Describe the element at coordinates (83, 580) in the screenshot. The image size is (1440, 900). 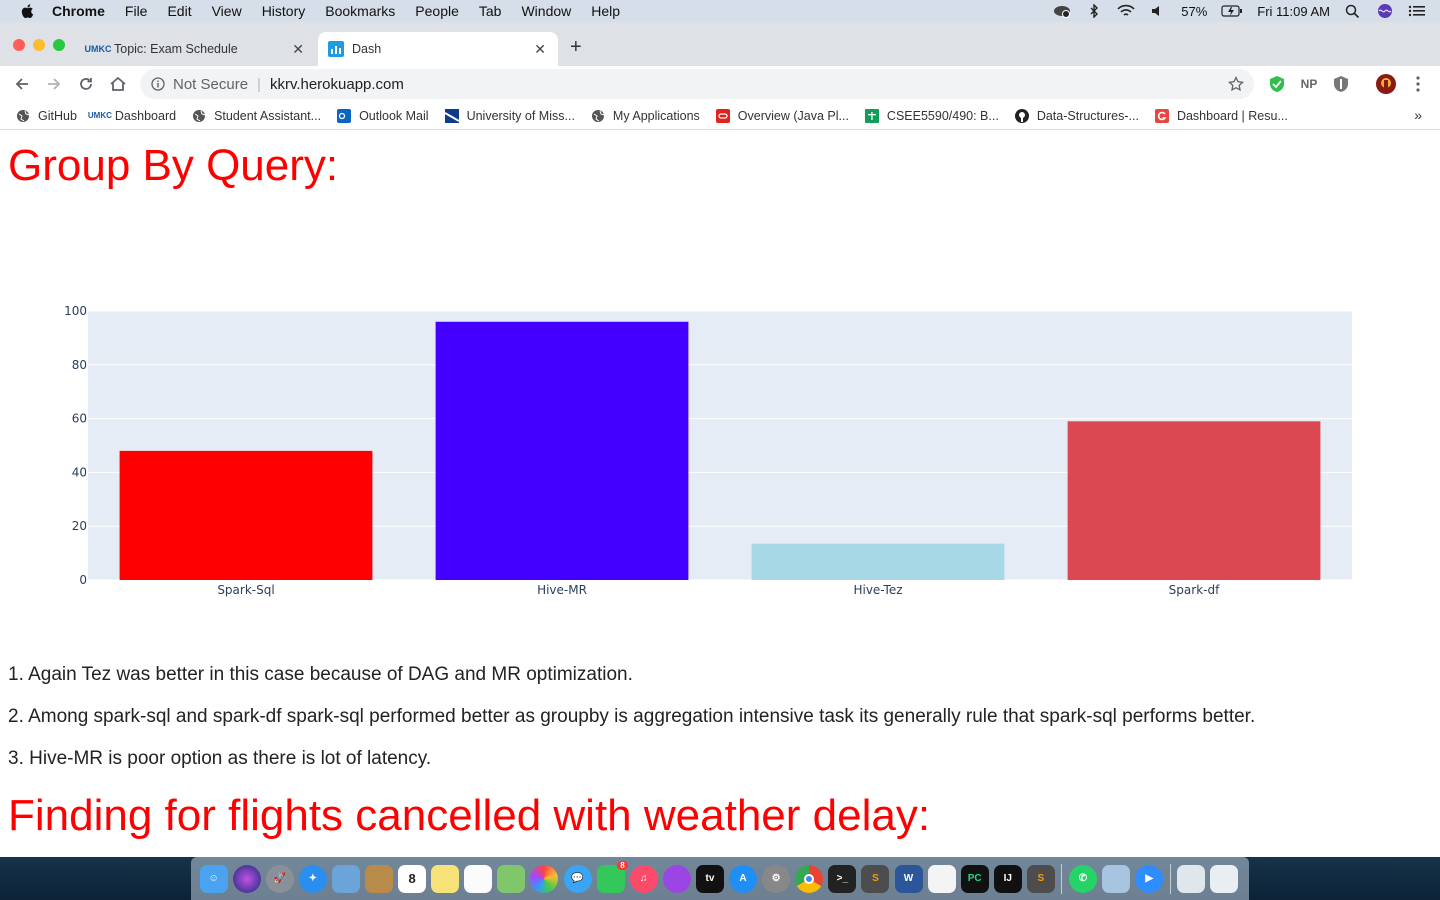
I see `y-tick-label: 0` at that location.